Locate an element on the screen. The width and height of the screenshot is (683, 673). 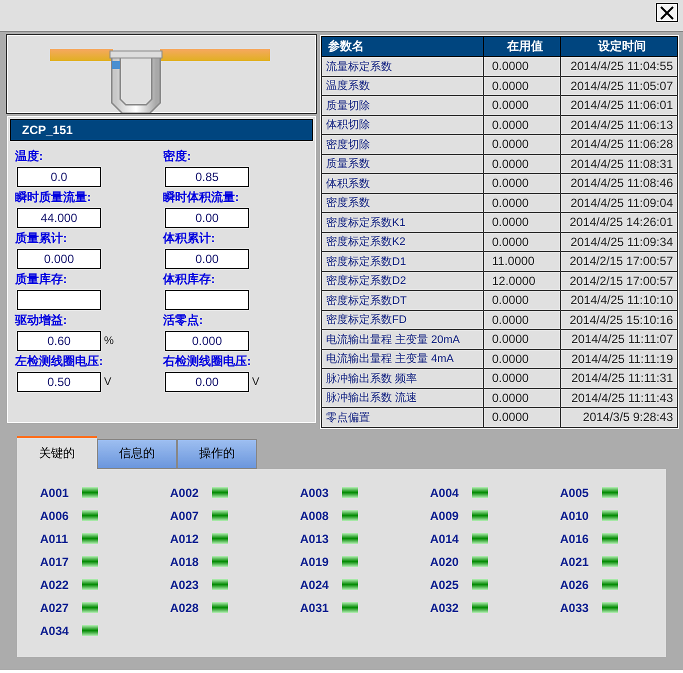
table-cell: 2014/4/25 11:05:07 is located at coordinates (619, 86).